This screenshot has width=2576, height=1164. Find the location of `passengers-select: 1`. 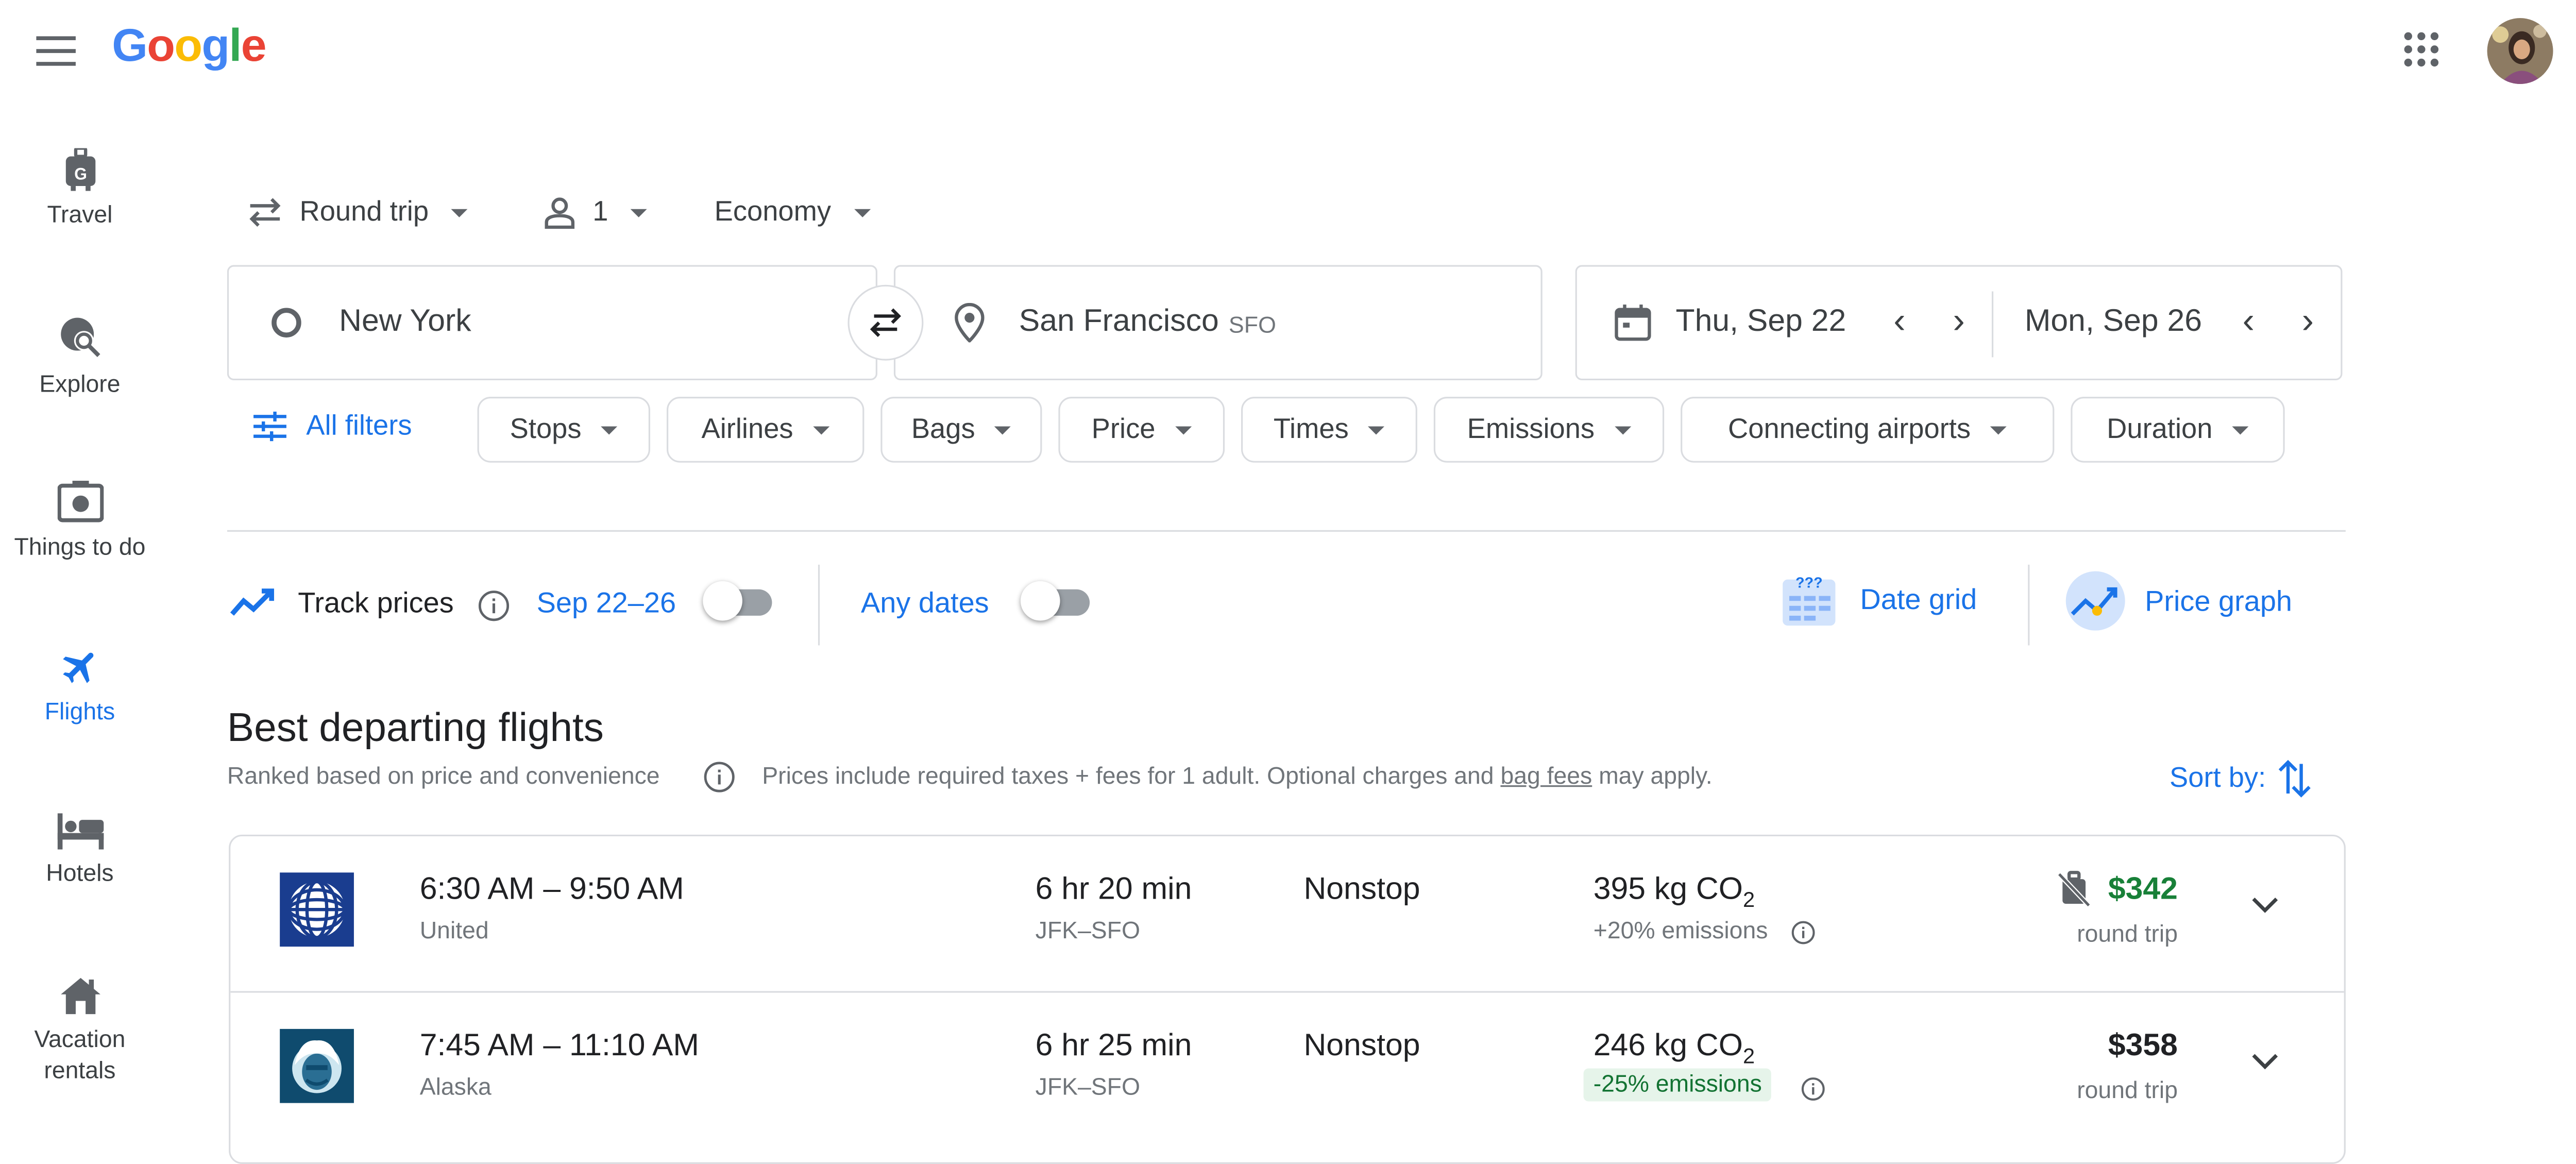

passengers-select: 1 is located at coordinates (595, 212).